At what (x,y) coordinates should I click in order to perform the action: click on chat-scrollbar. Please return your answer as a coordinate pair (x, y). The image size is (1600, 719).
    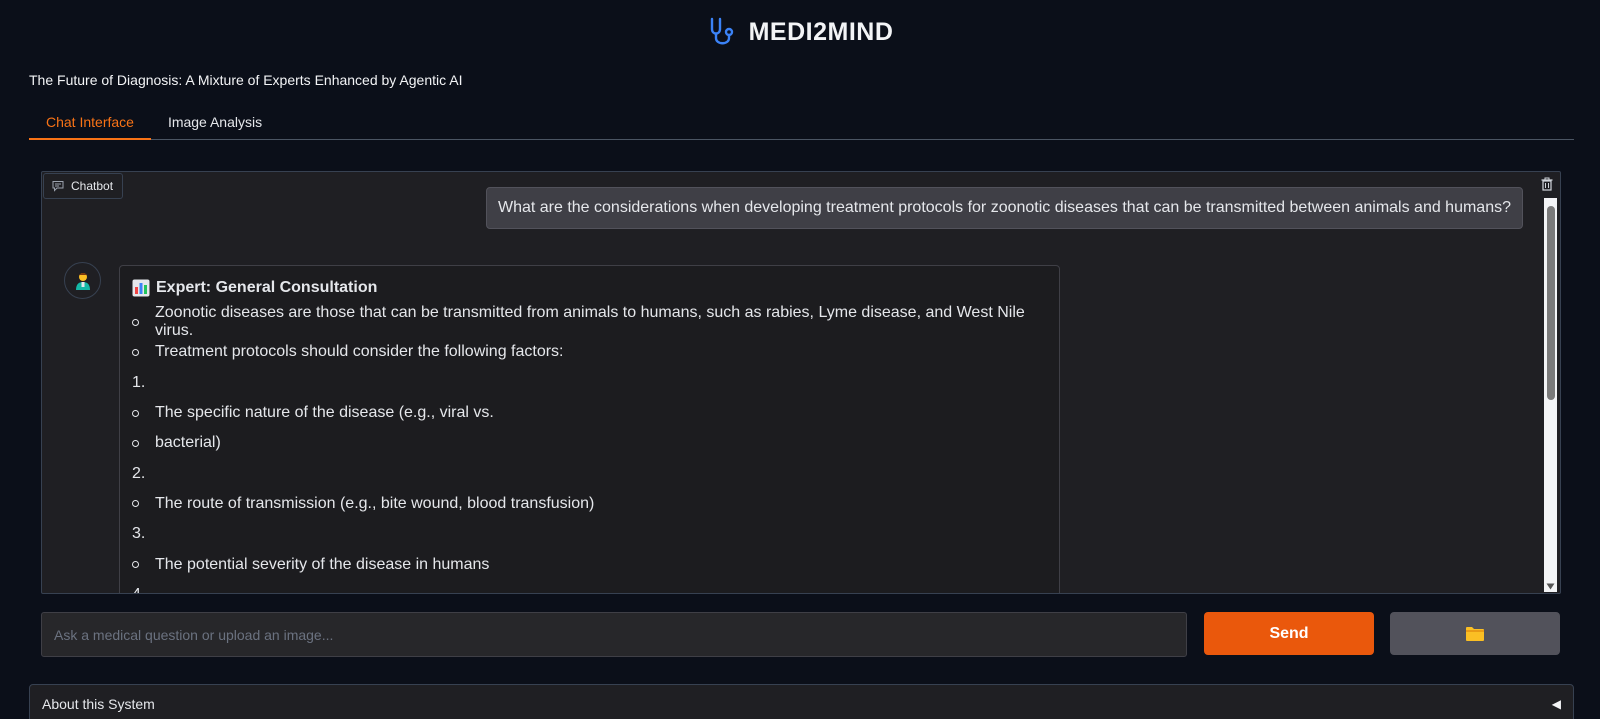
    Looking at the image, I should click on (1550, 395).